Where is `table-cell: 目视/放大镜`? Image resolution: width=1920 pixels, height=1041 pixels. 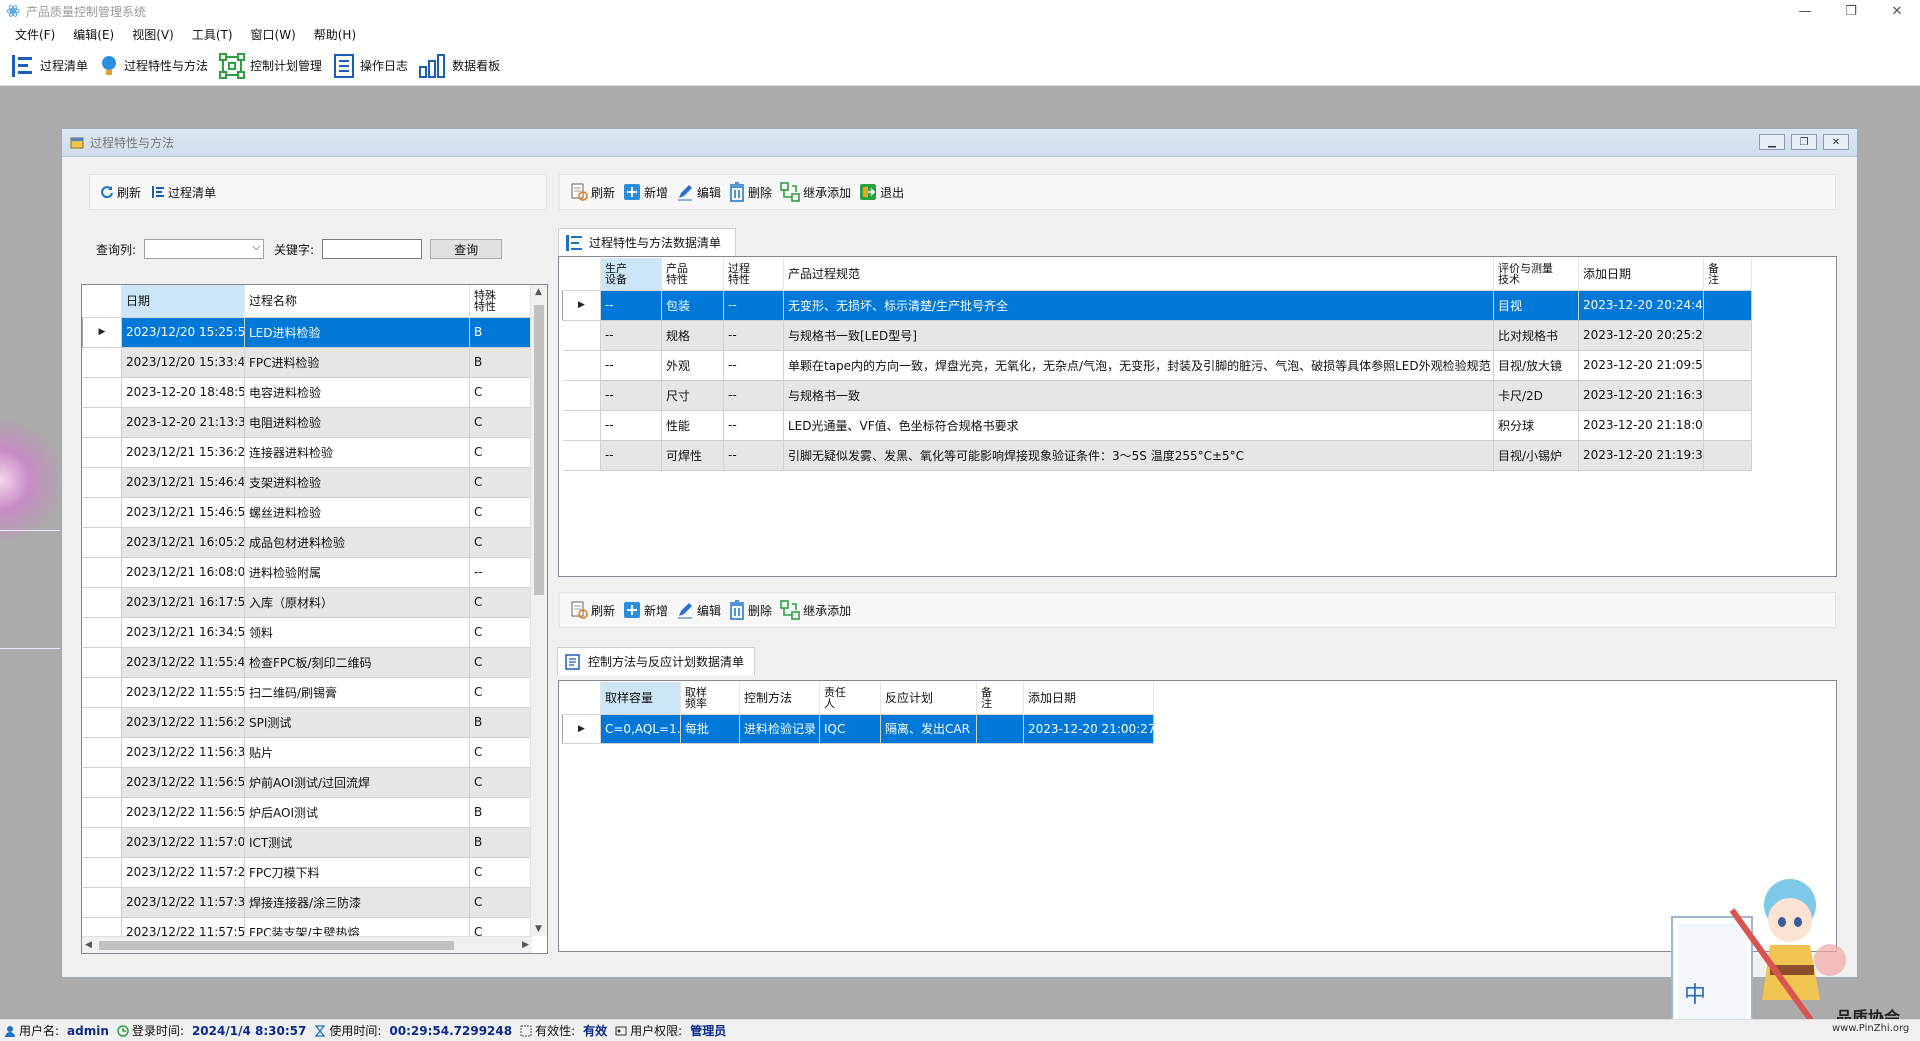 table-cell: 目视/放大镜 is located at coordinates (1536, 365).